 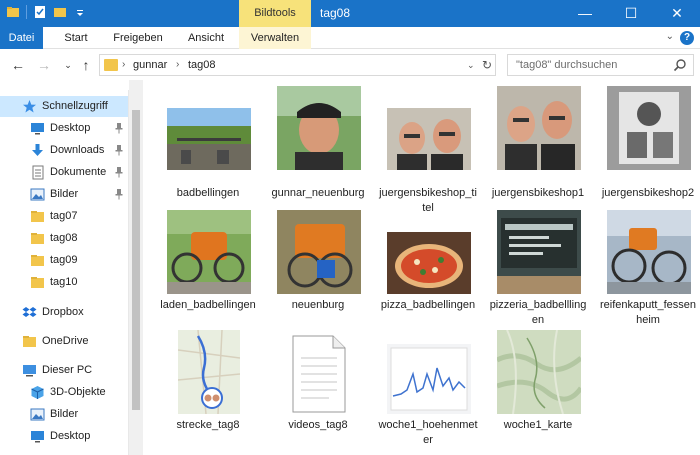 I want to click on file-tile: neuenburg, so click(x=318, y=270).